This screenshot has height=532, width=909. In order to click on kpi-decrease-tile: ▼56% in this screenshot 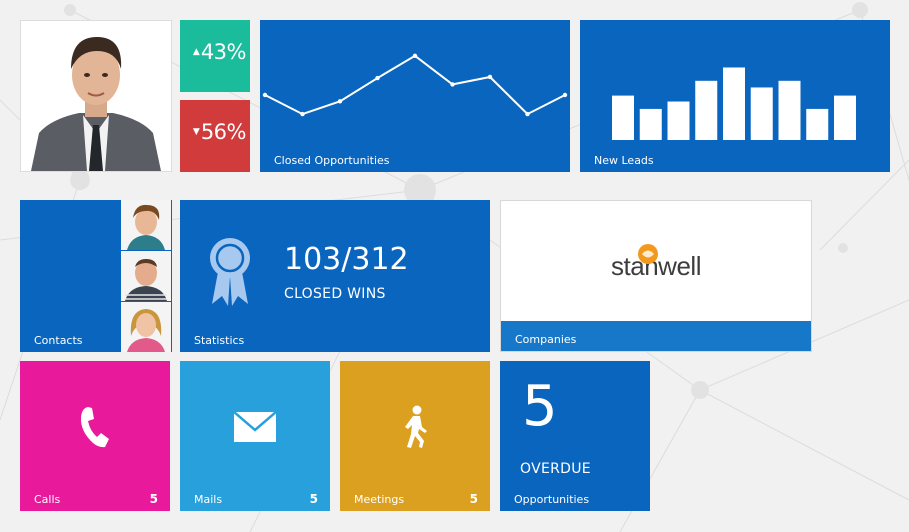, I will do `click(215, 136)`.